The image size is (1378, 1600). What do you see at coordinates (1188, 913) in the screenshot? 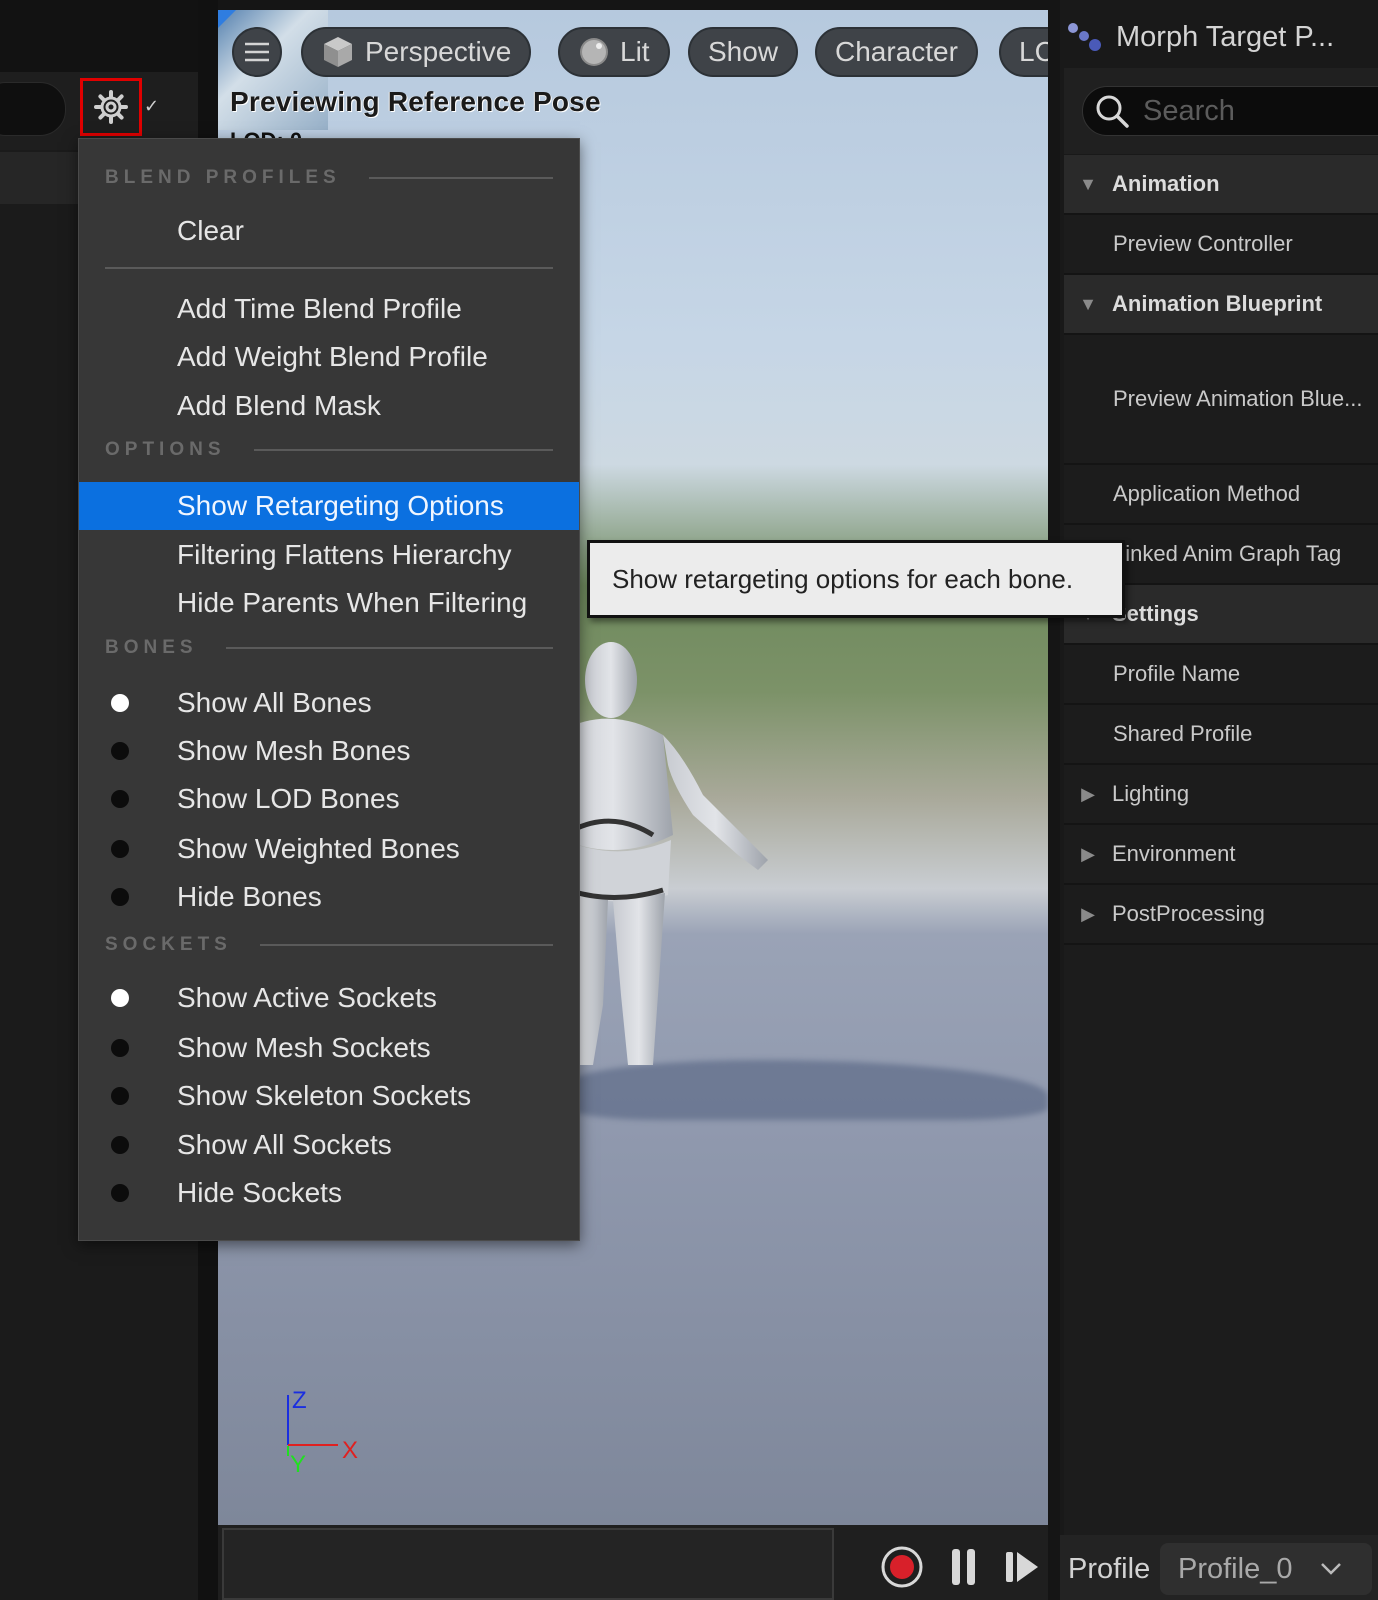
I see `category-label: PostProcessing` at bounding box center [1188, 913].